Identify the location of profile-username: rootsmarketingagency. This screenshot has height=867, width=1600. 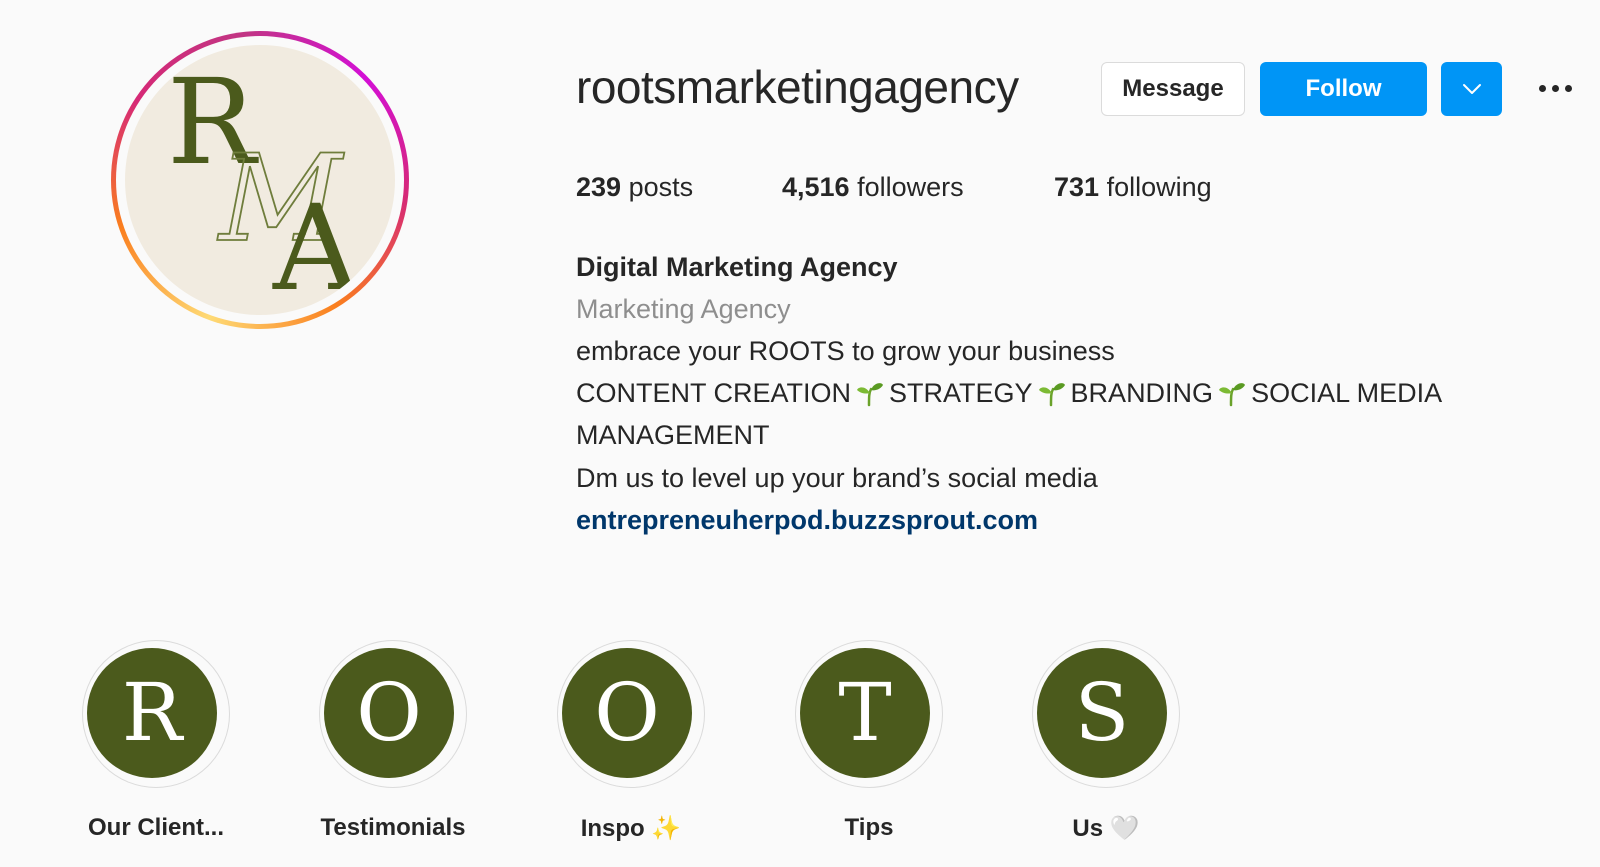
(797, 87).